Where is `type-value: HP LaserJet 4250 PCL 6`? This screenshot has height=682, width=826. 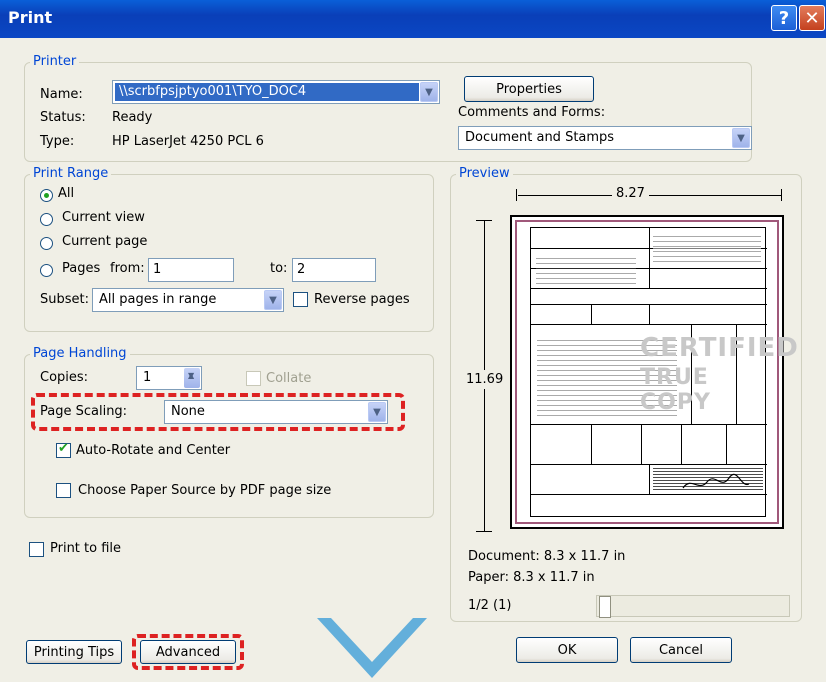
type-value: HP LaserJet 4250 PCL 6 is located at coordinates (188, 141).